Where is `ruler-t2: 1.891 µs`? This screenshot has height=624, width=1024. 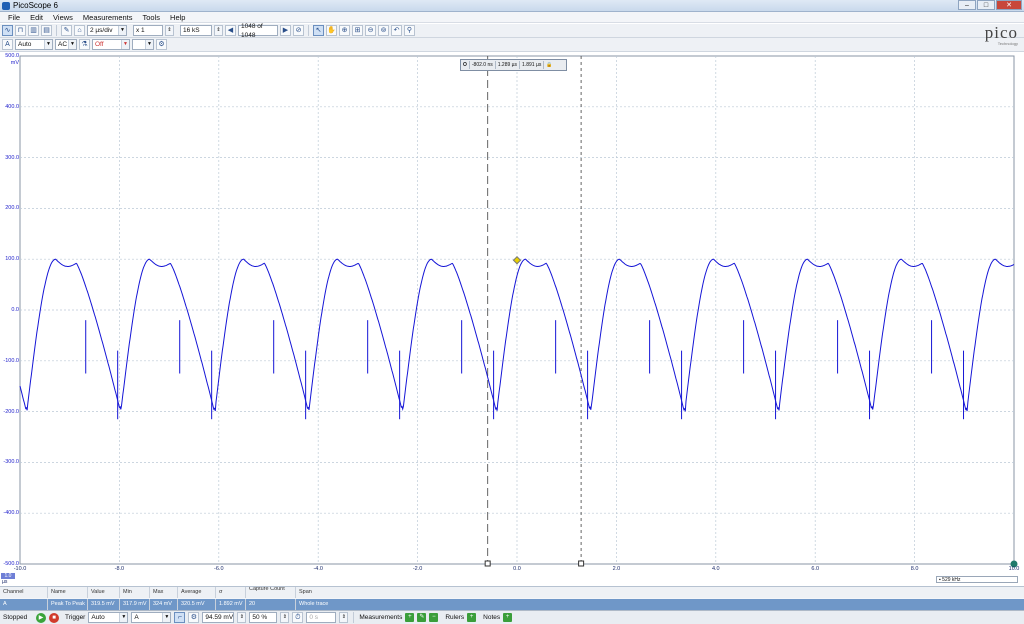
ruler-t2: 1.891 µs is located at coordinates (532, 65).